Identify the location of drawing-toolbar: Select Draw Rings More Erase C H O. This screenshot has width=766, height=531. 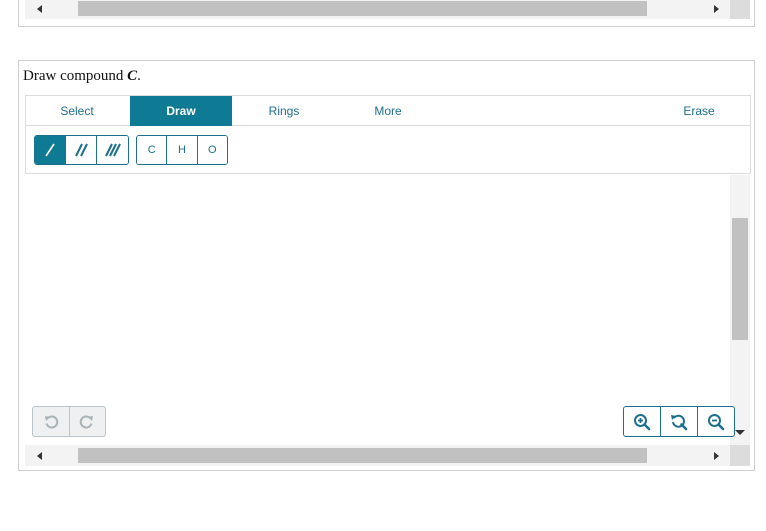
(388, 134).